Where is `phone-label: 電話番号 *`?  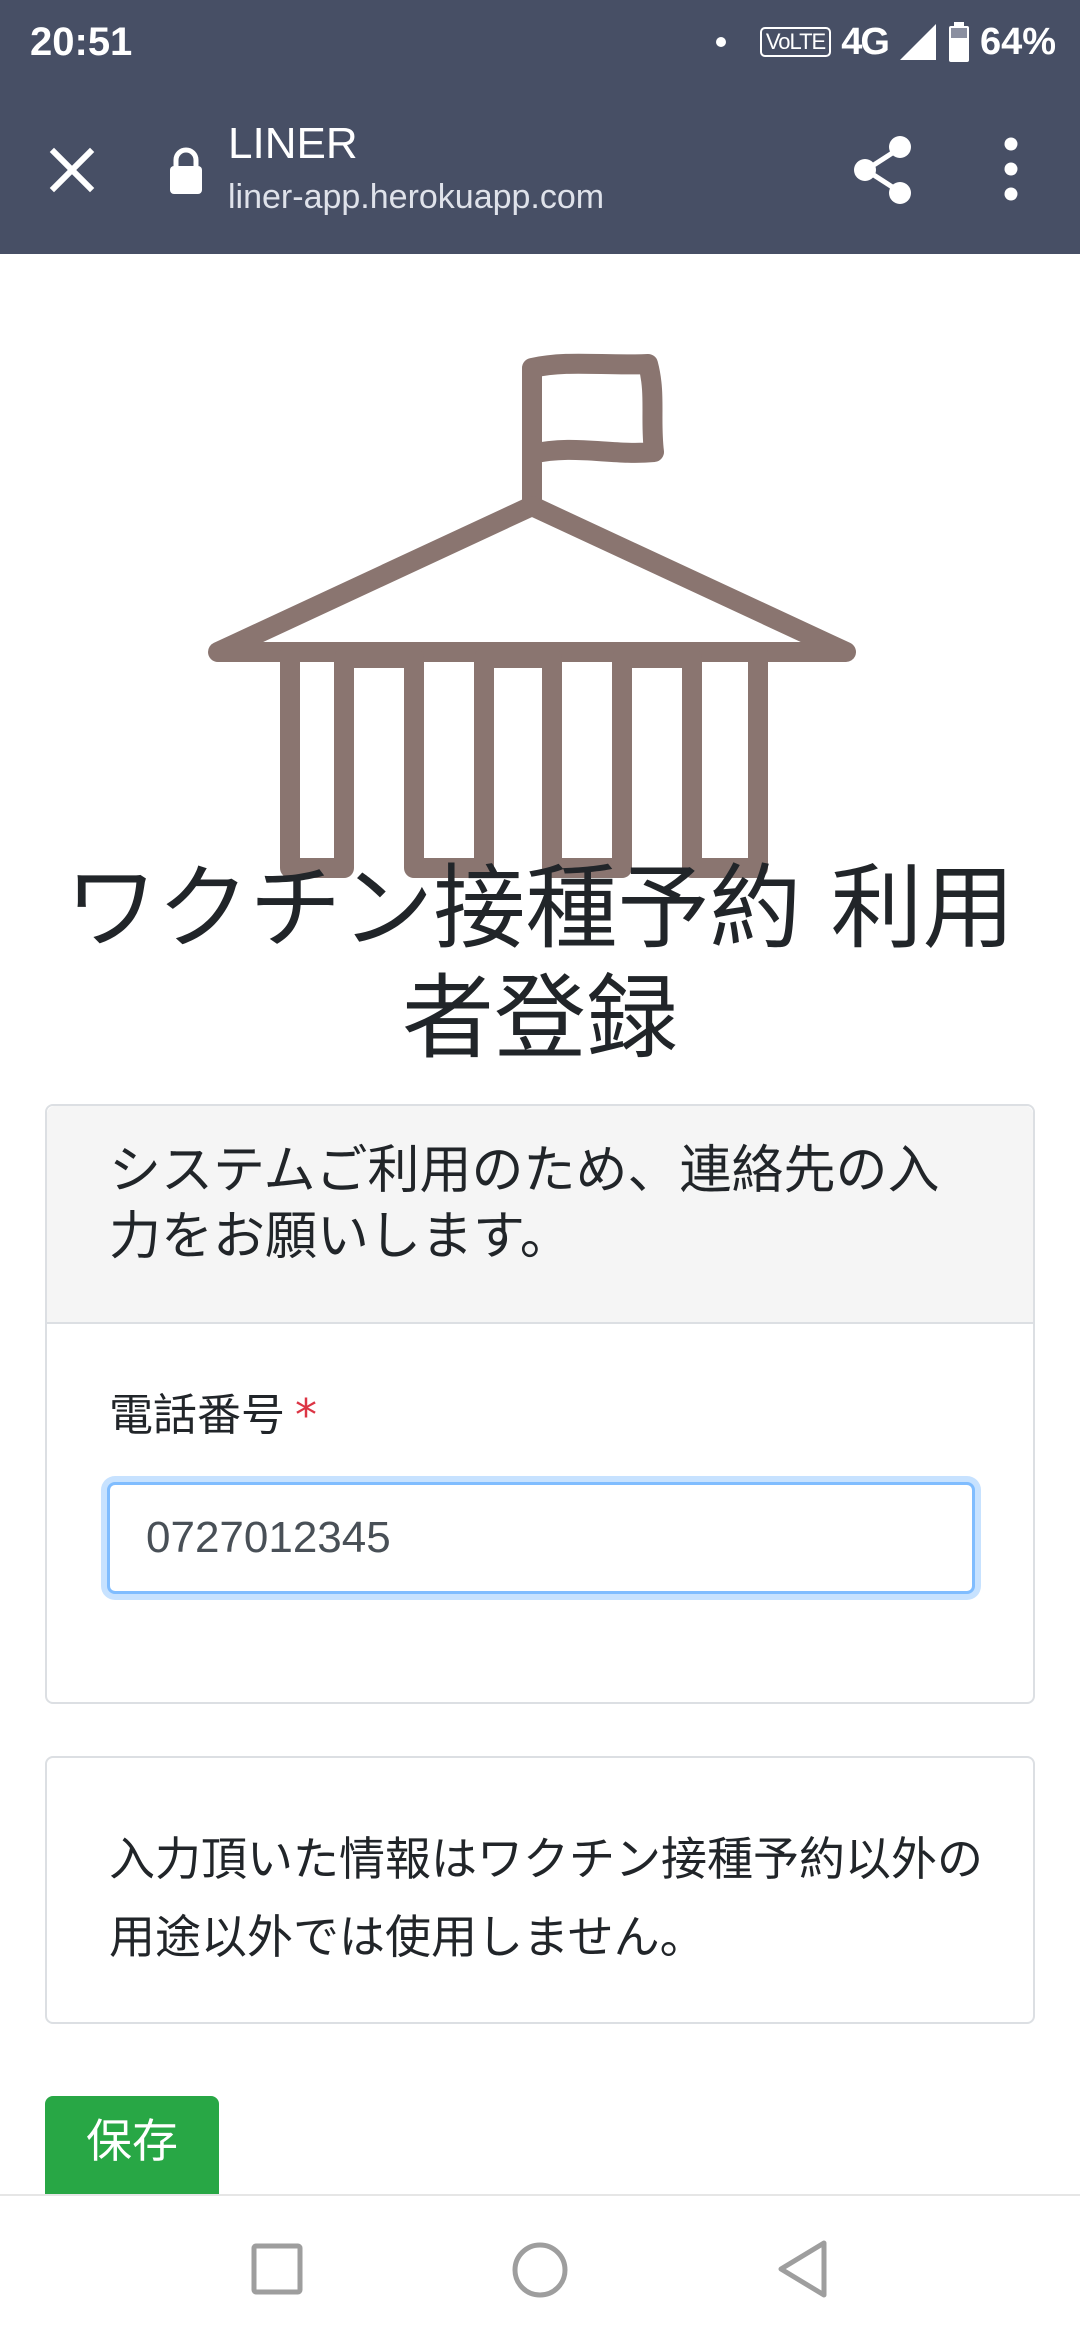
phone-label: 電話番号 * is located at coordinates (213, 1416).